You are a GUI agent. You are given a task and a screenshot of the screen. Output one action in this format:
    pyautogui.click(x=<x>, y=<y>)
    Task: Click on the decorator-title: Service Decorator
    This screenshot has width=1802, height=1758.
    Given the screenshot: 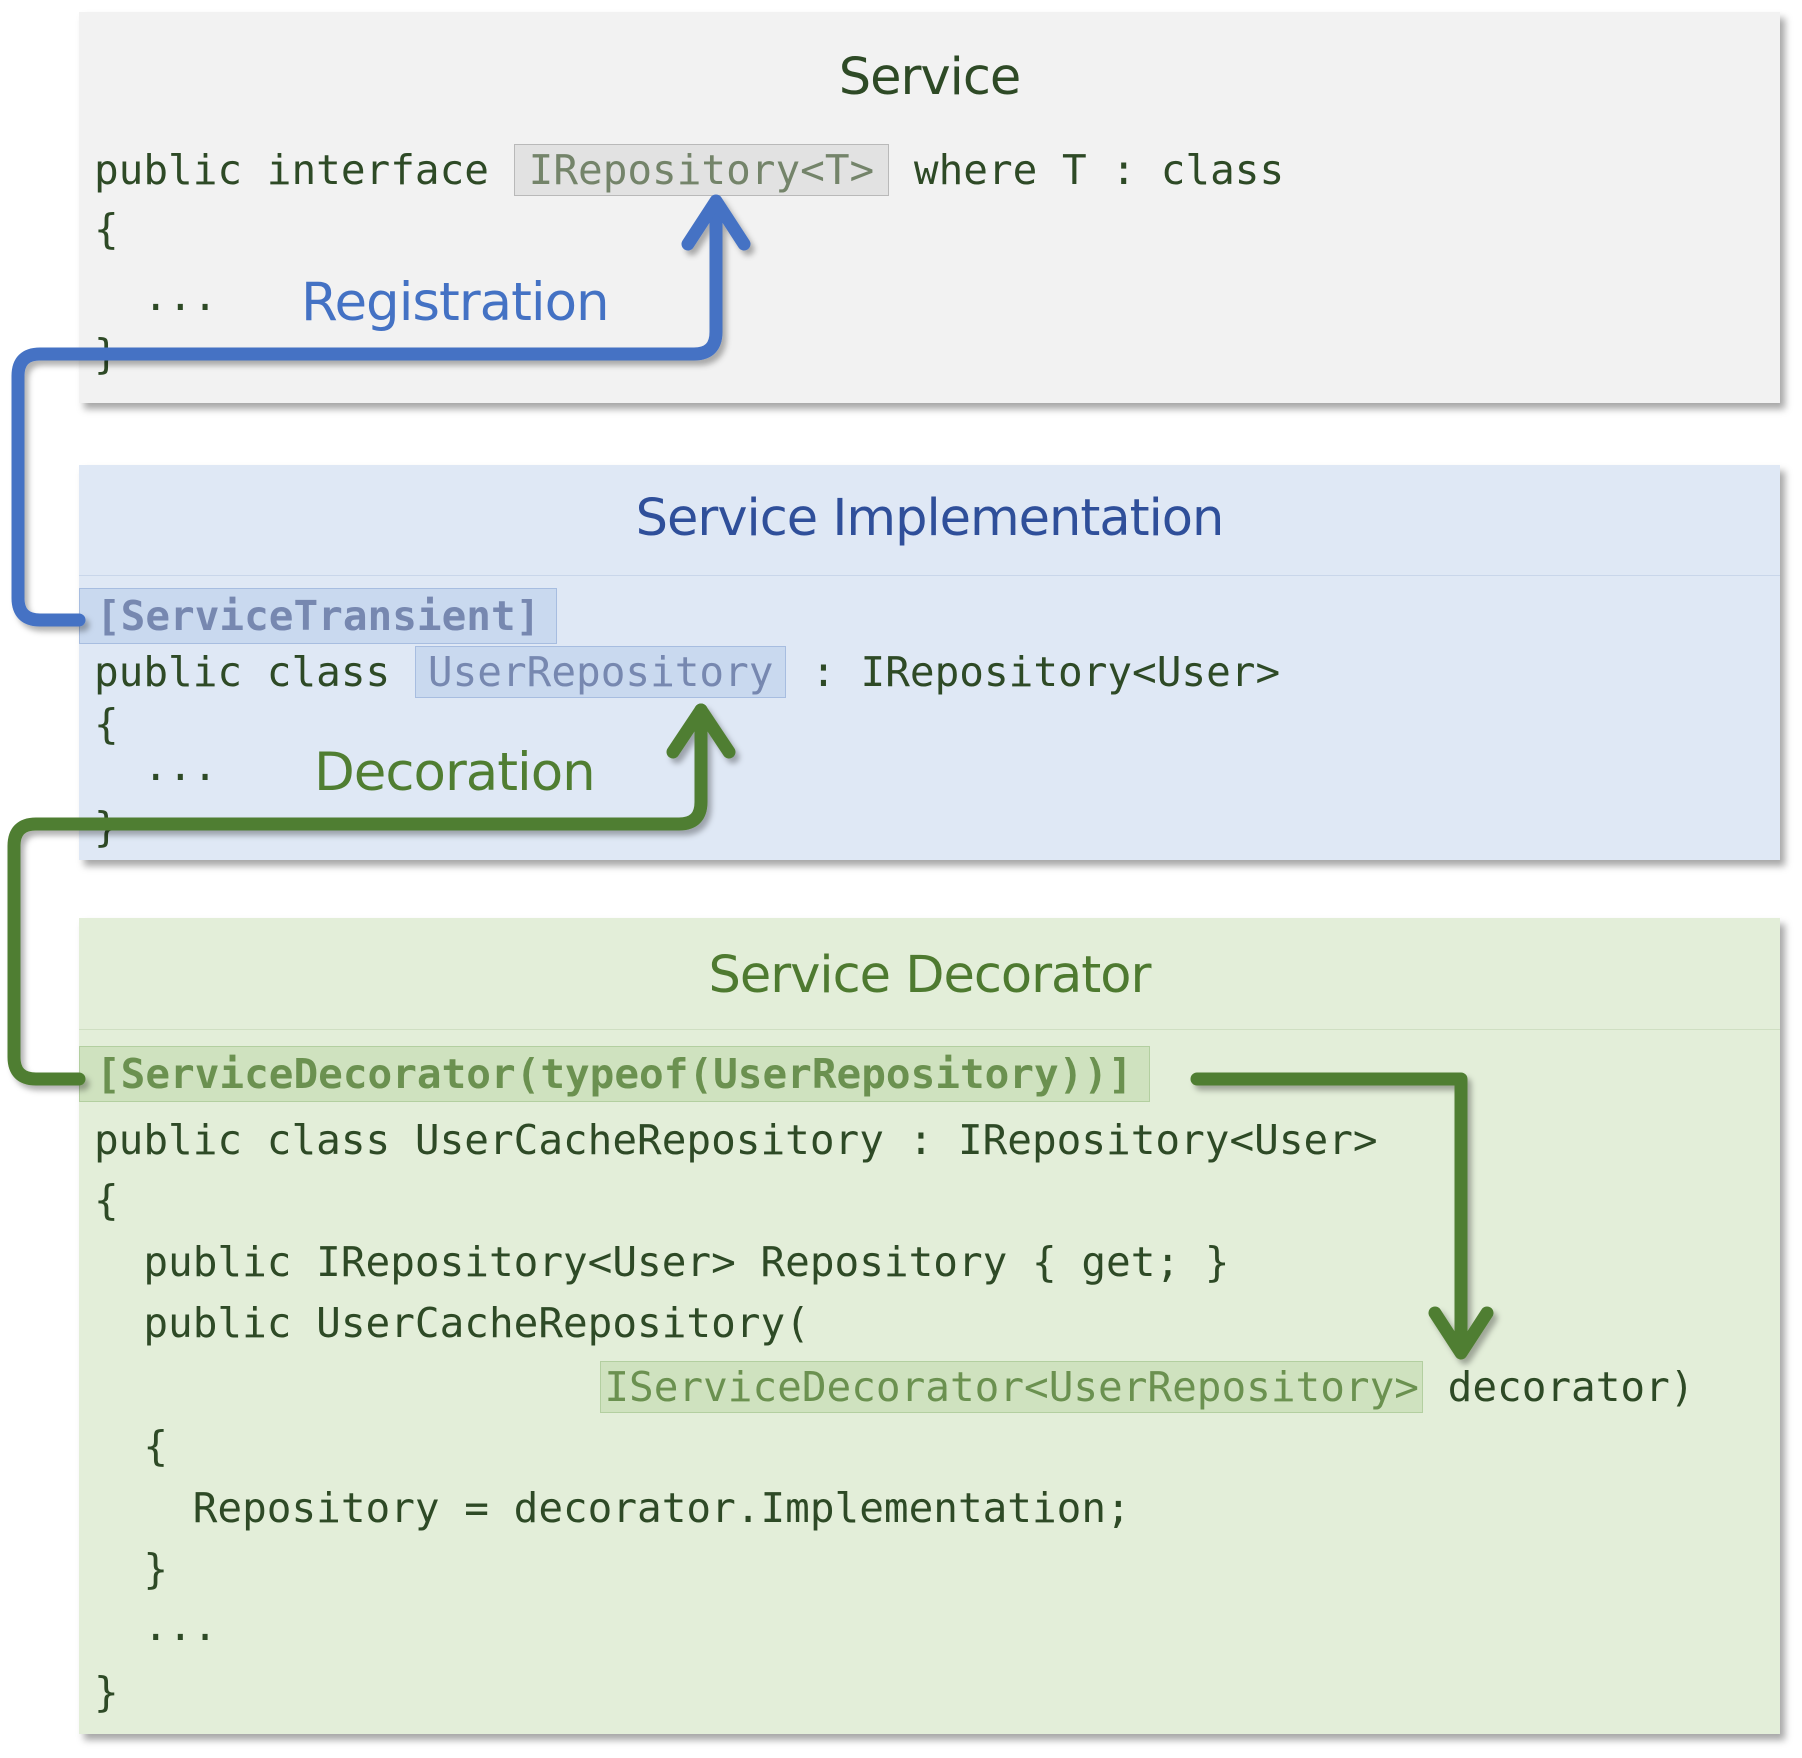 What is the action you would take?
    pyautogui.click(x=930, y=975)
    